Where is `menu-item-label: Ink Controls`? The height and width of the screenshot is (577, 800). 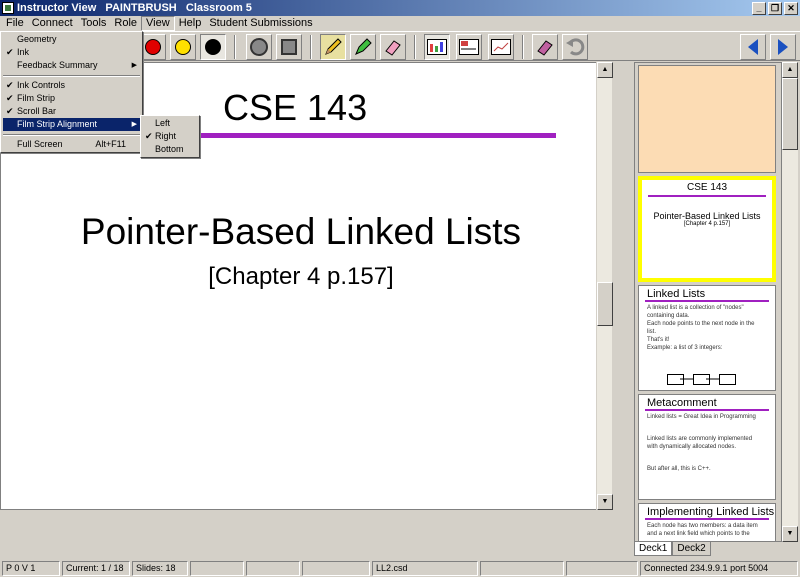
menu-item-label: Ink Controls is located at coordinates (41, 85).